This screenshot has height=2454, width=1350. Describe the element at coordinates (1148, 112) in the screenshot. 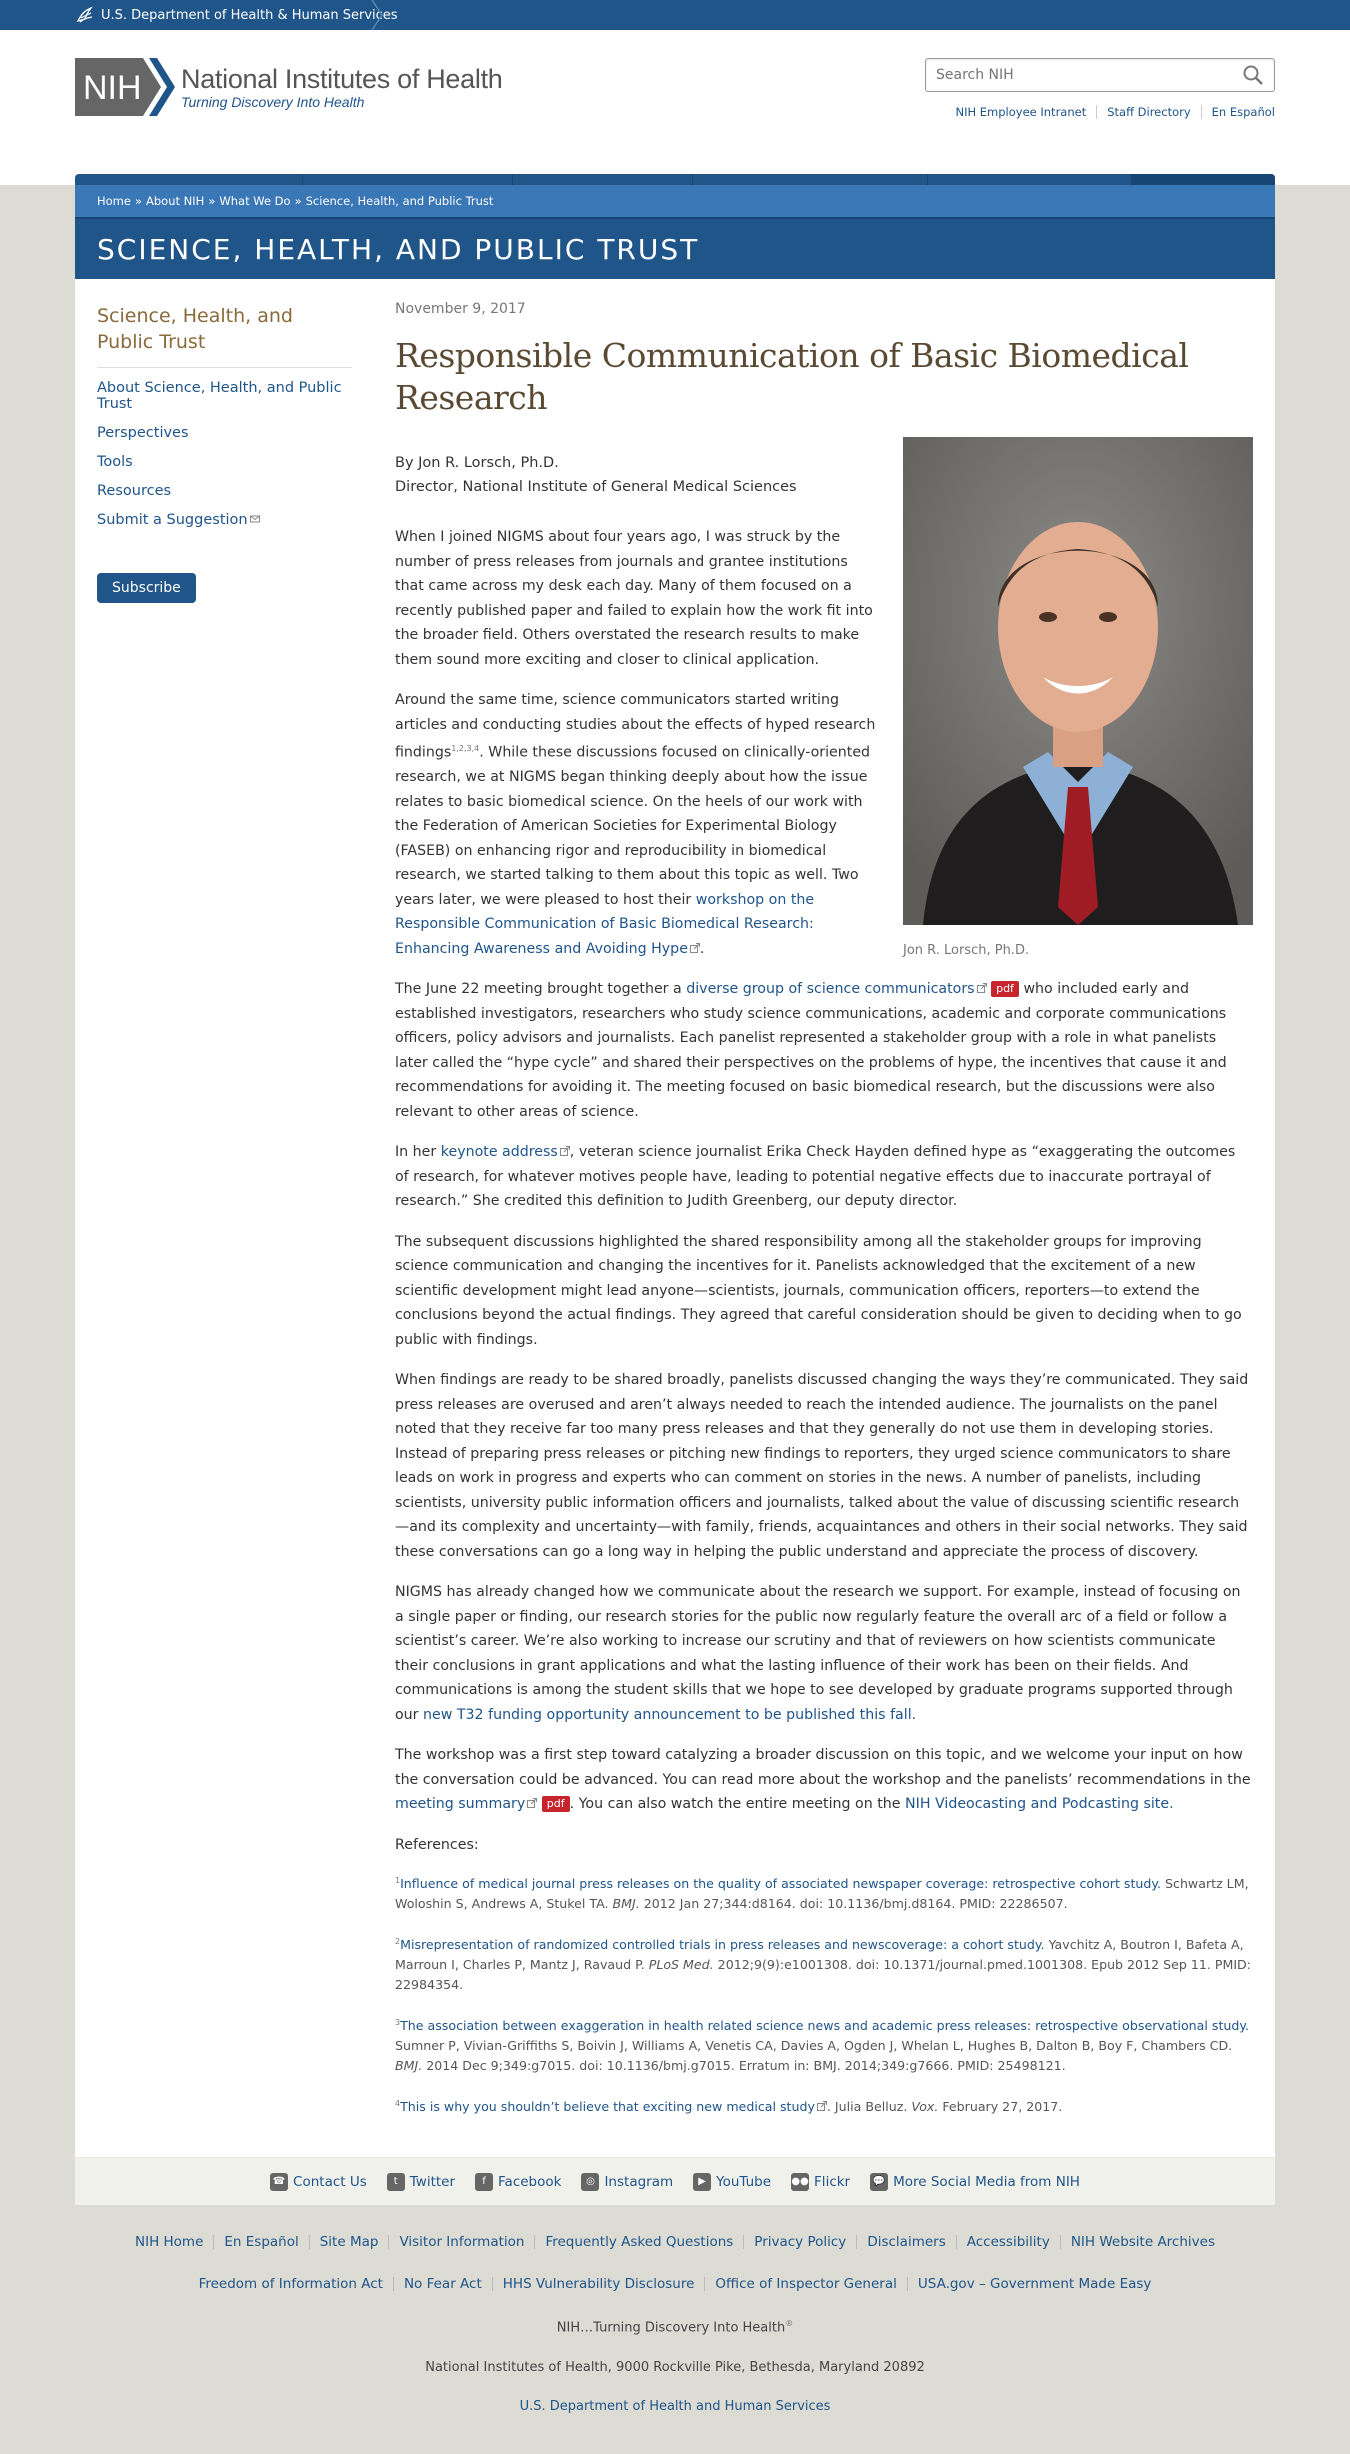

I see `util-link-staff-directory: Staff Directory` at that location.